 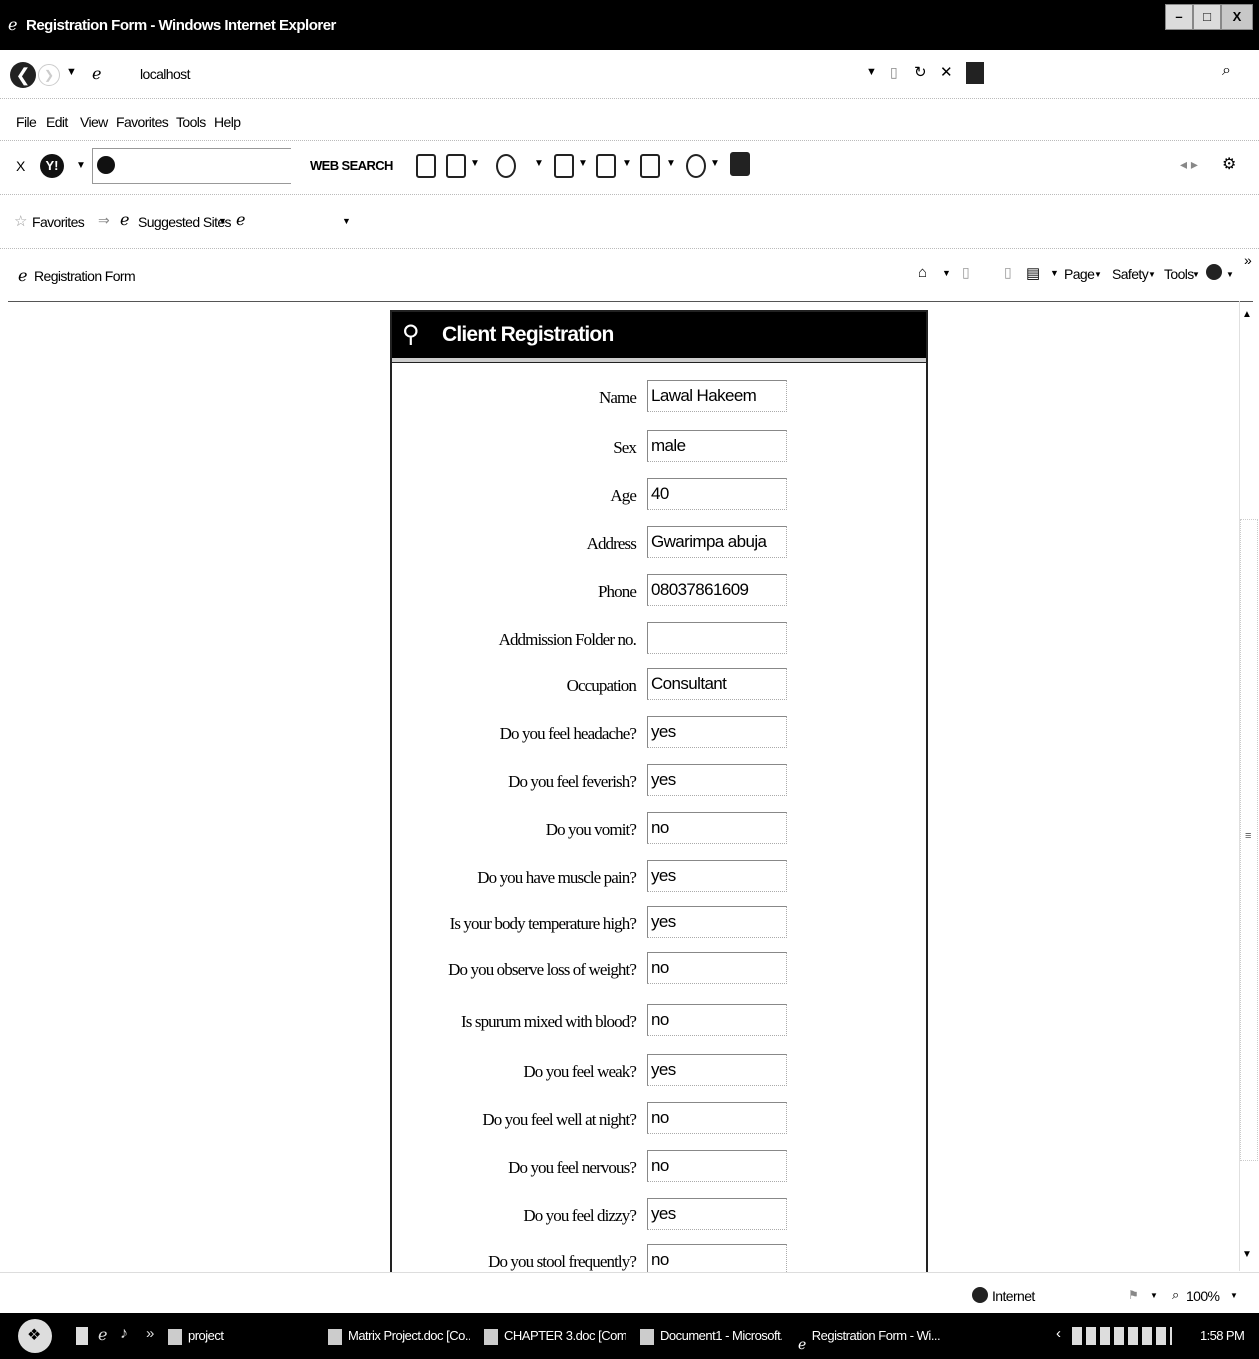 What do you see at coordinates (1207, 17) in the screenshot?
I see `maximize-button: □` at bounding box center [1207, 17].